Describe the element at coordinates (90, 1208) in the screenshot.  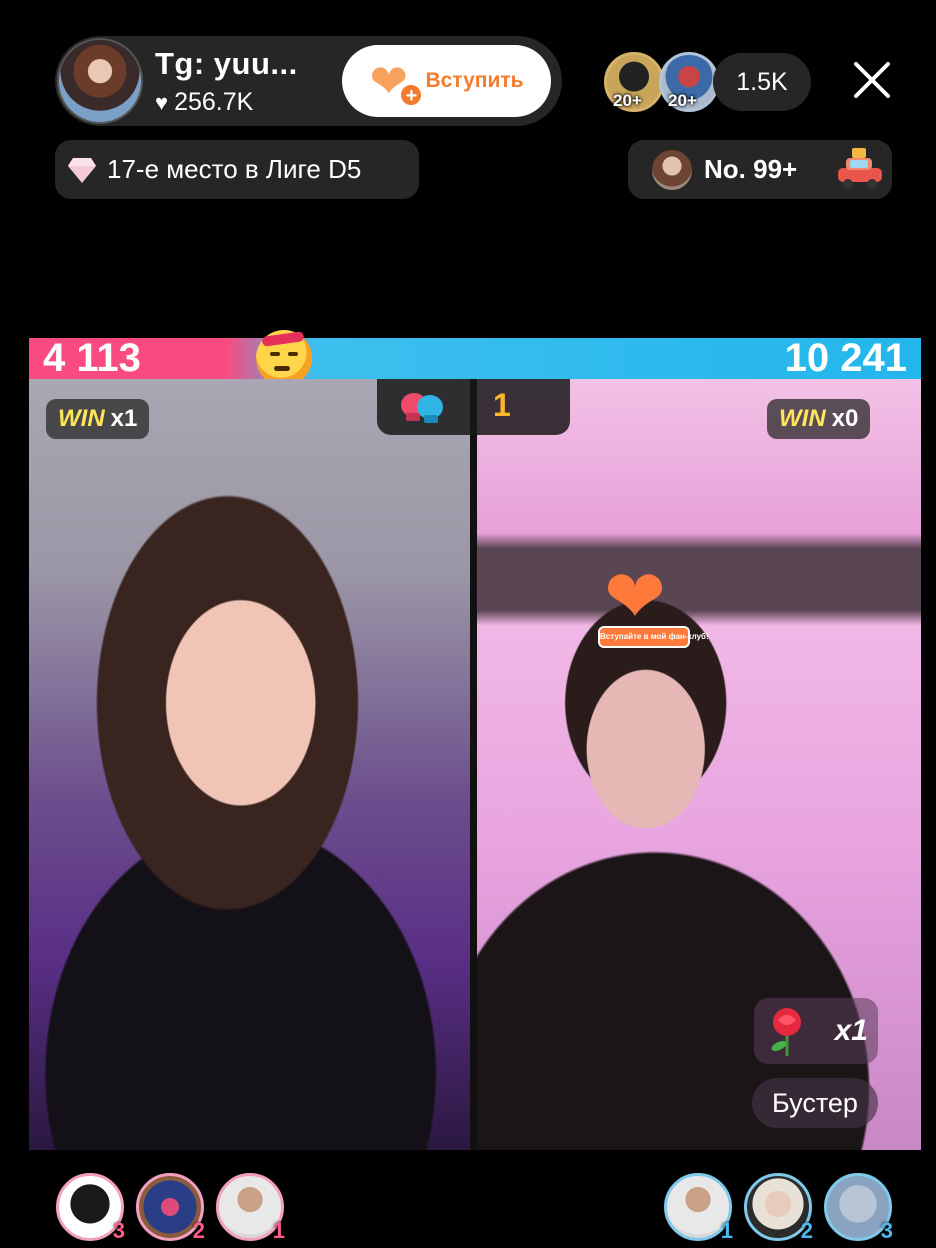
I see `left-supporter-avatar: 3` at that location.